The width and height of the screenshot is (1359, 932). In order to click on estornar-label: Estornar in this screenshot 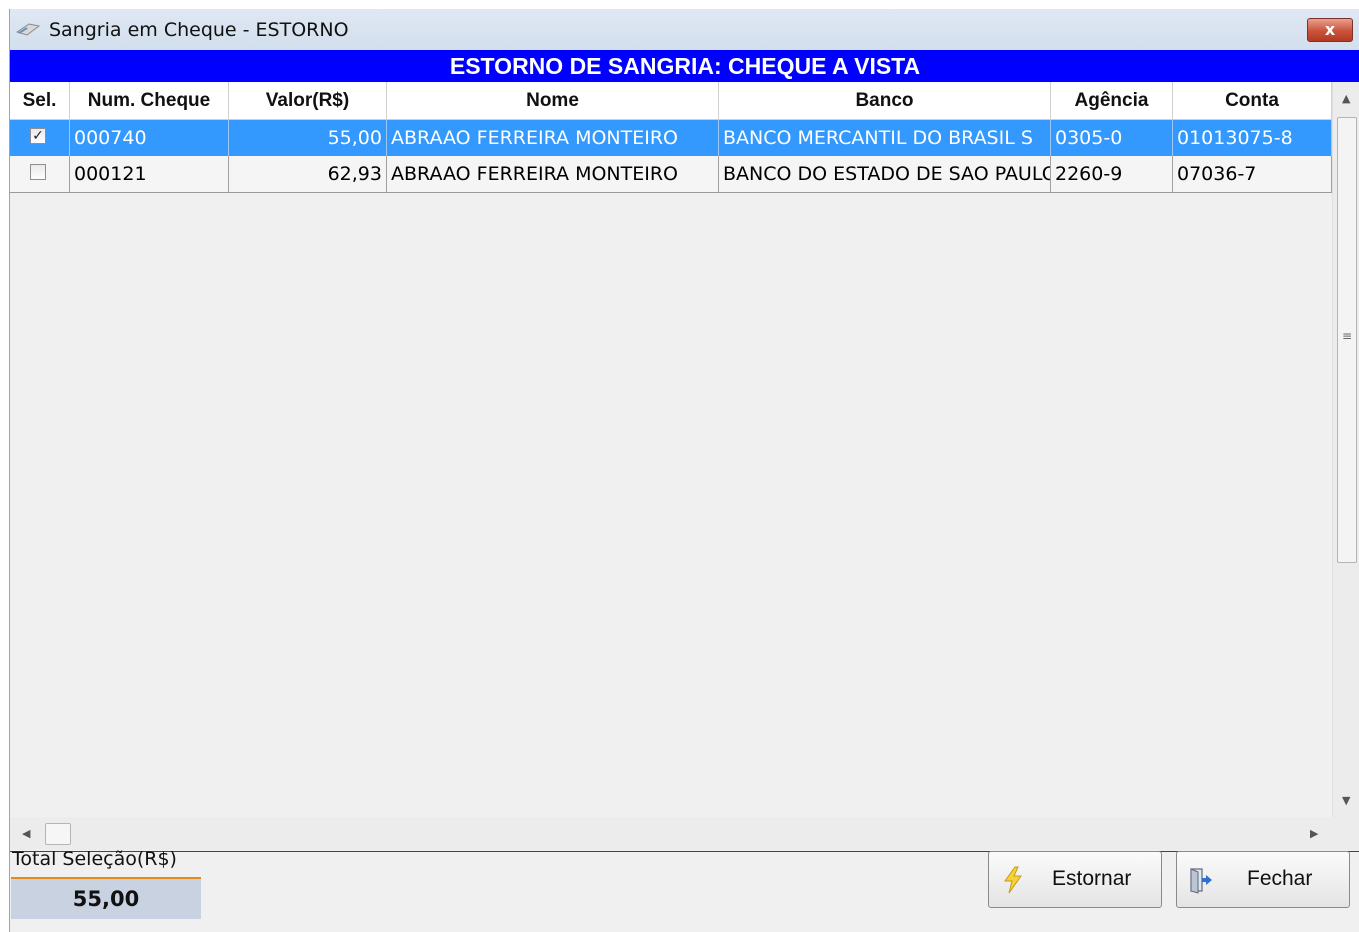, I will do `click(1092, 878)`.